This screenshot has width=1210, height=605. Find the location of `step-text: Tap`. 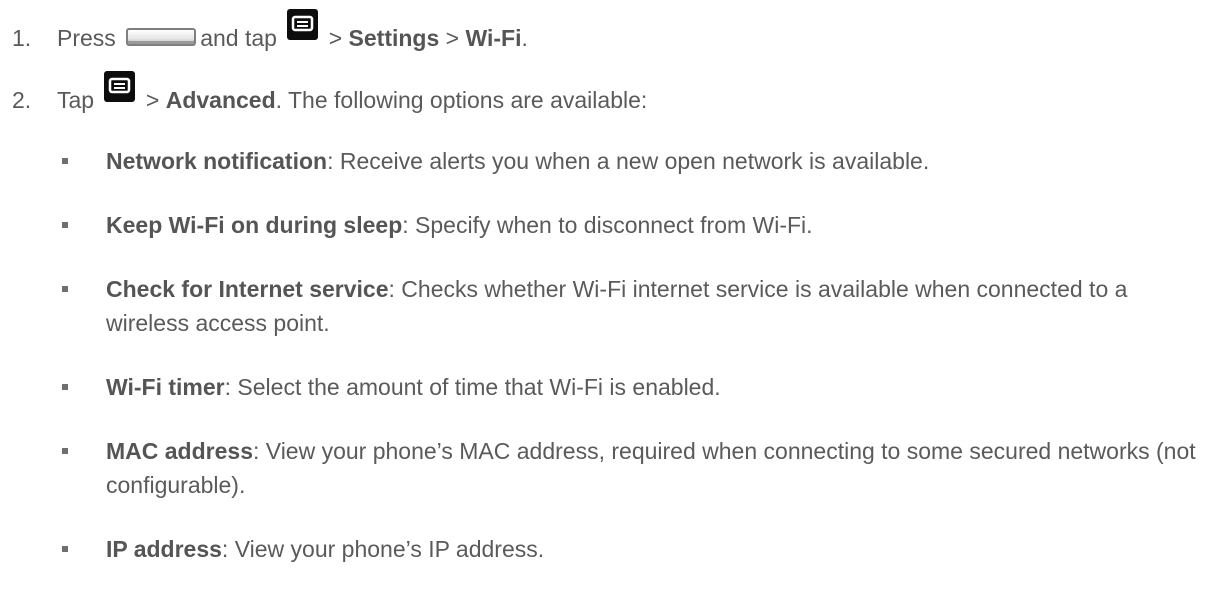

step-text: Tap is located at coordinates (76, 100).